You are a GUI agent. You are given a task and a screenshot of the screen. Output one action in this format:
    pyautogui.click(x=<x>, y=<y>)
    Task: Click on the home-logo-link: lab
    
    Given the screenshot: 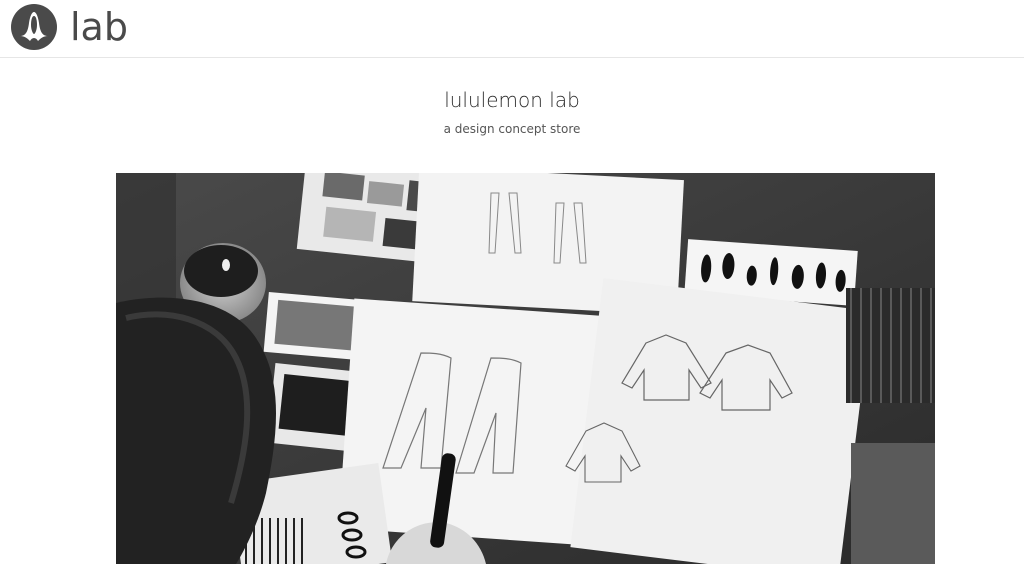 What is the action you would take?
    pyautogui.click(x=69, y=27)
    